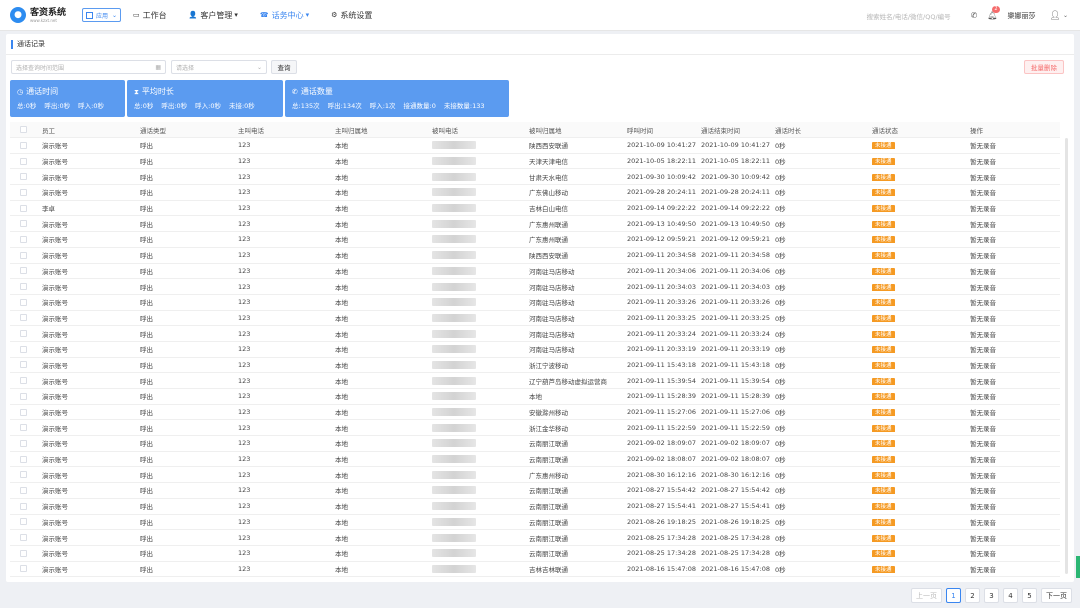 Image resolution: width=1080 pixels, height=608 pixels. What do you see at coordinates (926, 595) in the screenshot?
I see `prev-page-button: 上一页` at bounding box center [926, 595].